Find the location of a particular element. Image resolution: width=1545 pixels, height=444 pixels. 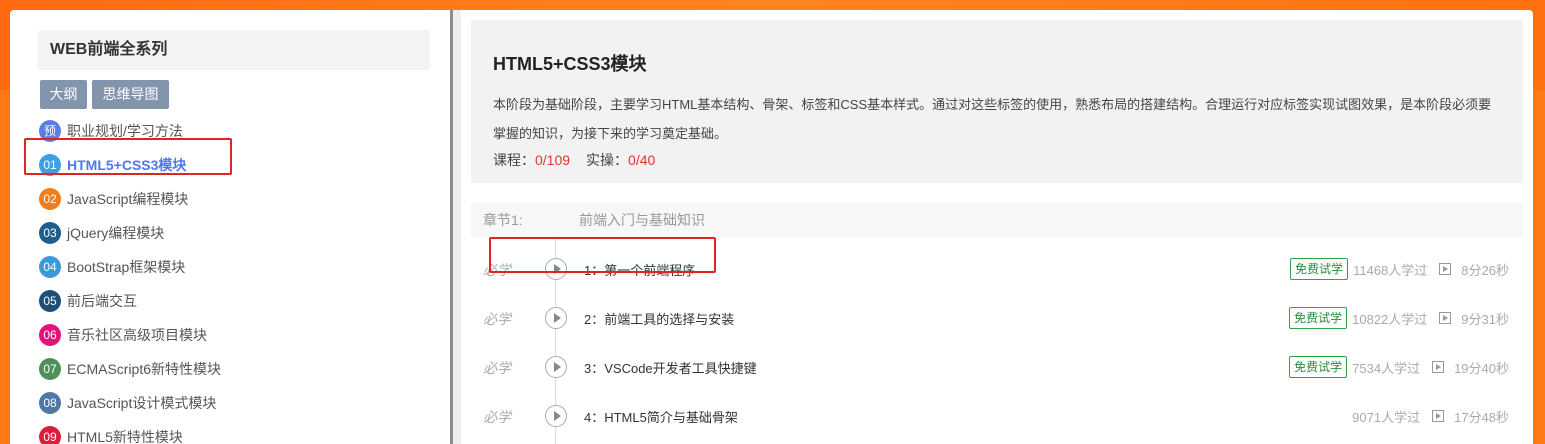

module-progress: 课程：0/109 实操：0/40 is located at coordinates (574, 160).